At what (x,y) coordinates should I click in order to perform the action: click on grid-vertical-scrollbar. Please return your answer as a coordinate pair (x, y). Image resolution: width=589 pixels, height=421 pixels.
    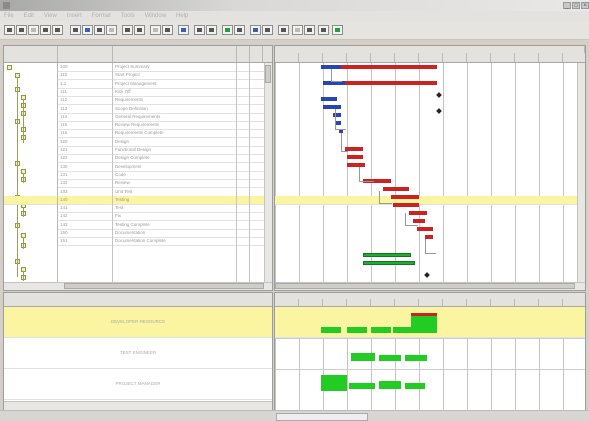
    Looking at the image, I should click on (268, 172).